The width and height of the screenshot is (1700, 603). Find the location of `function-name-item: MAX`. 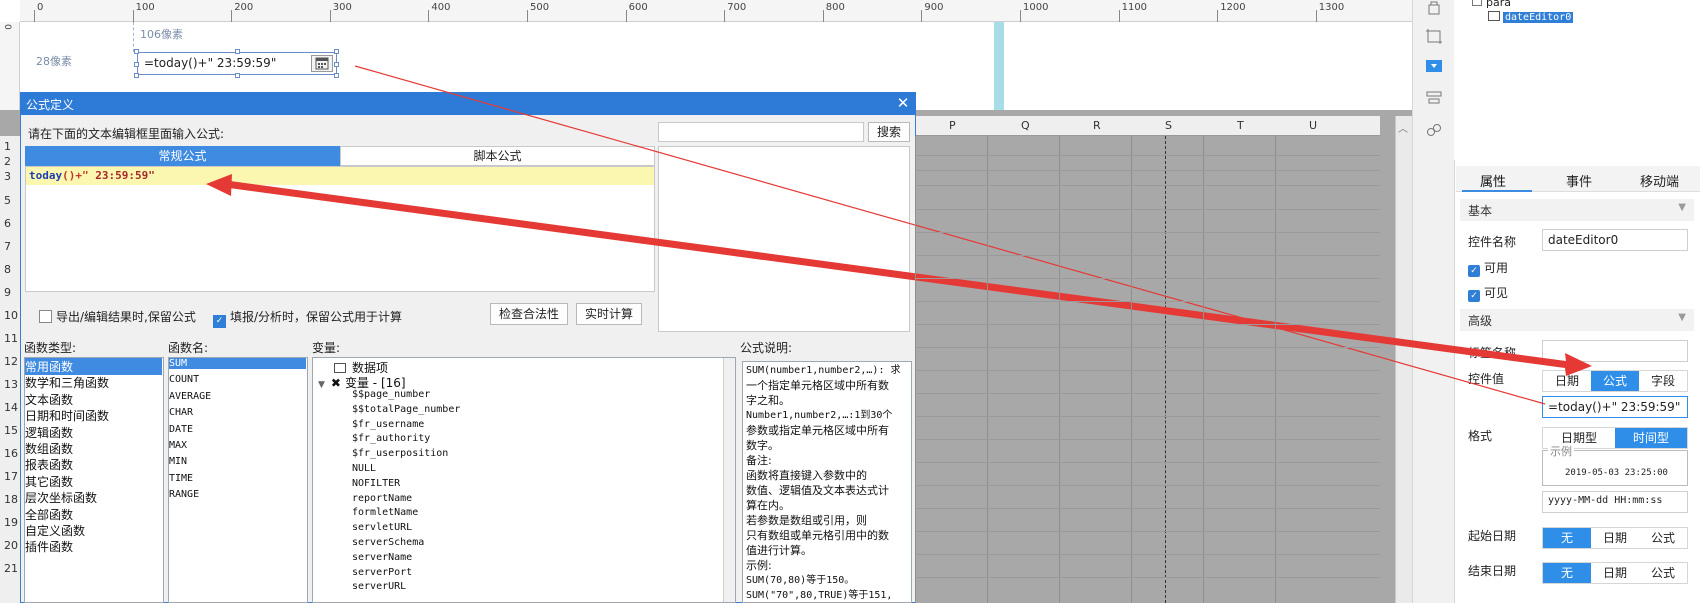

function-name-item: MAX is located at coordinates (178, 445).